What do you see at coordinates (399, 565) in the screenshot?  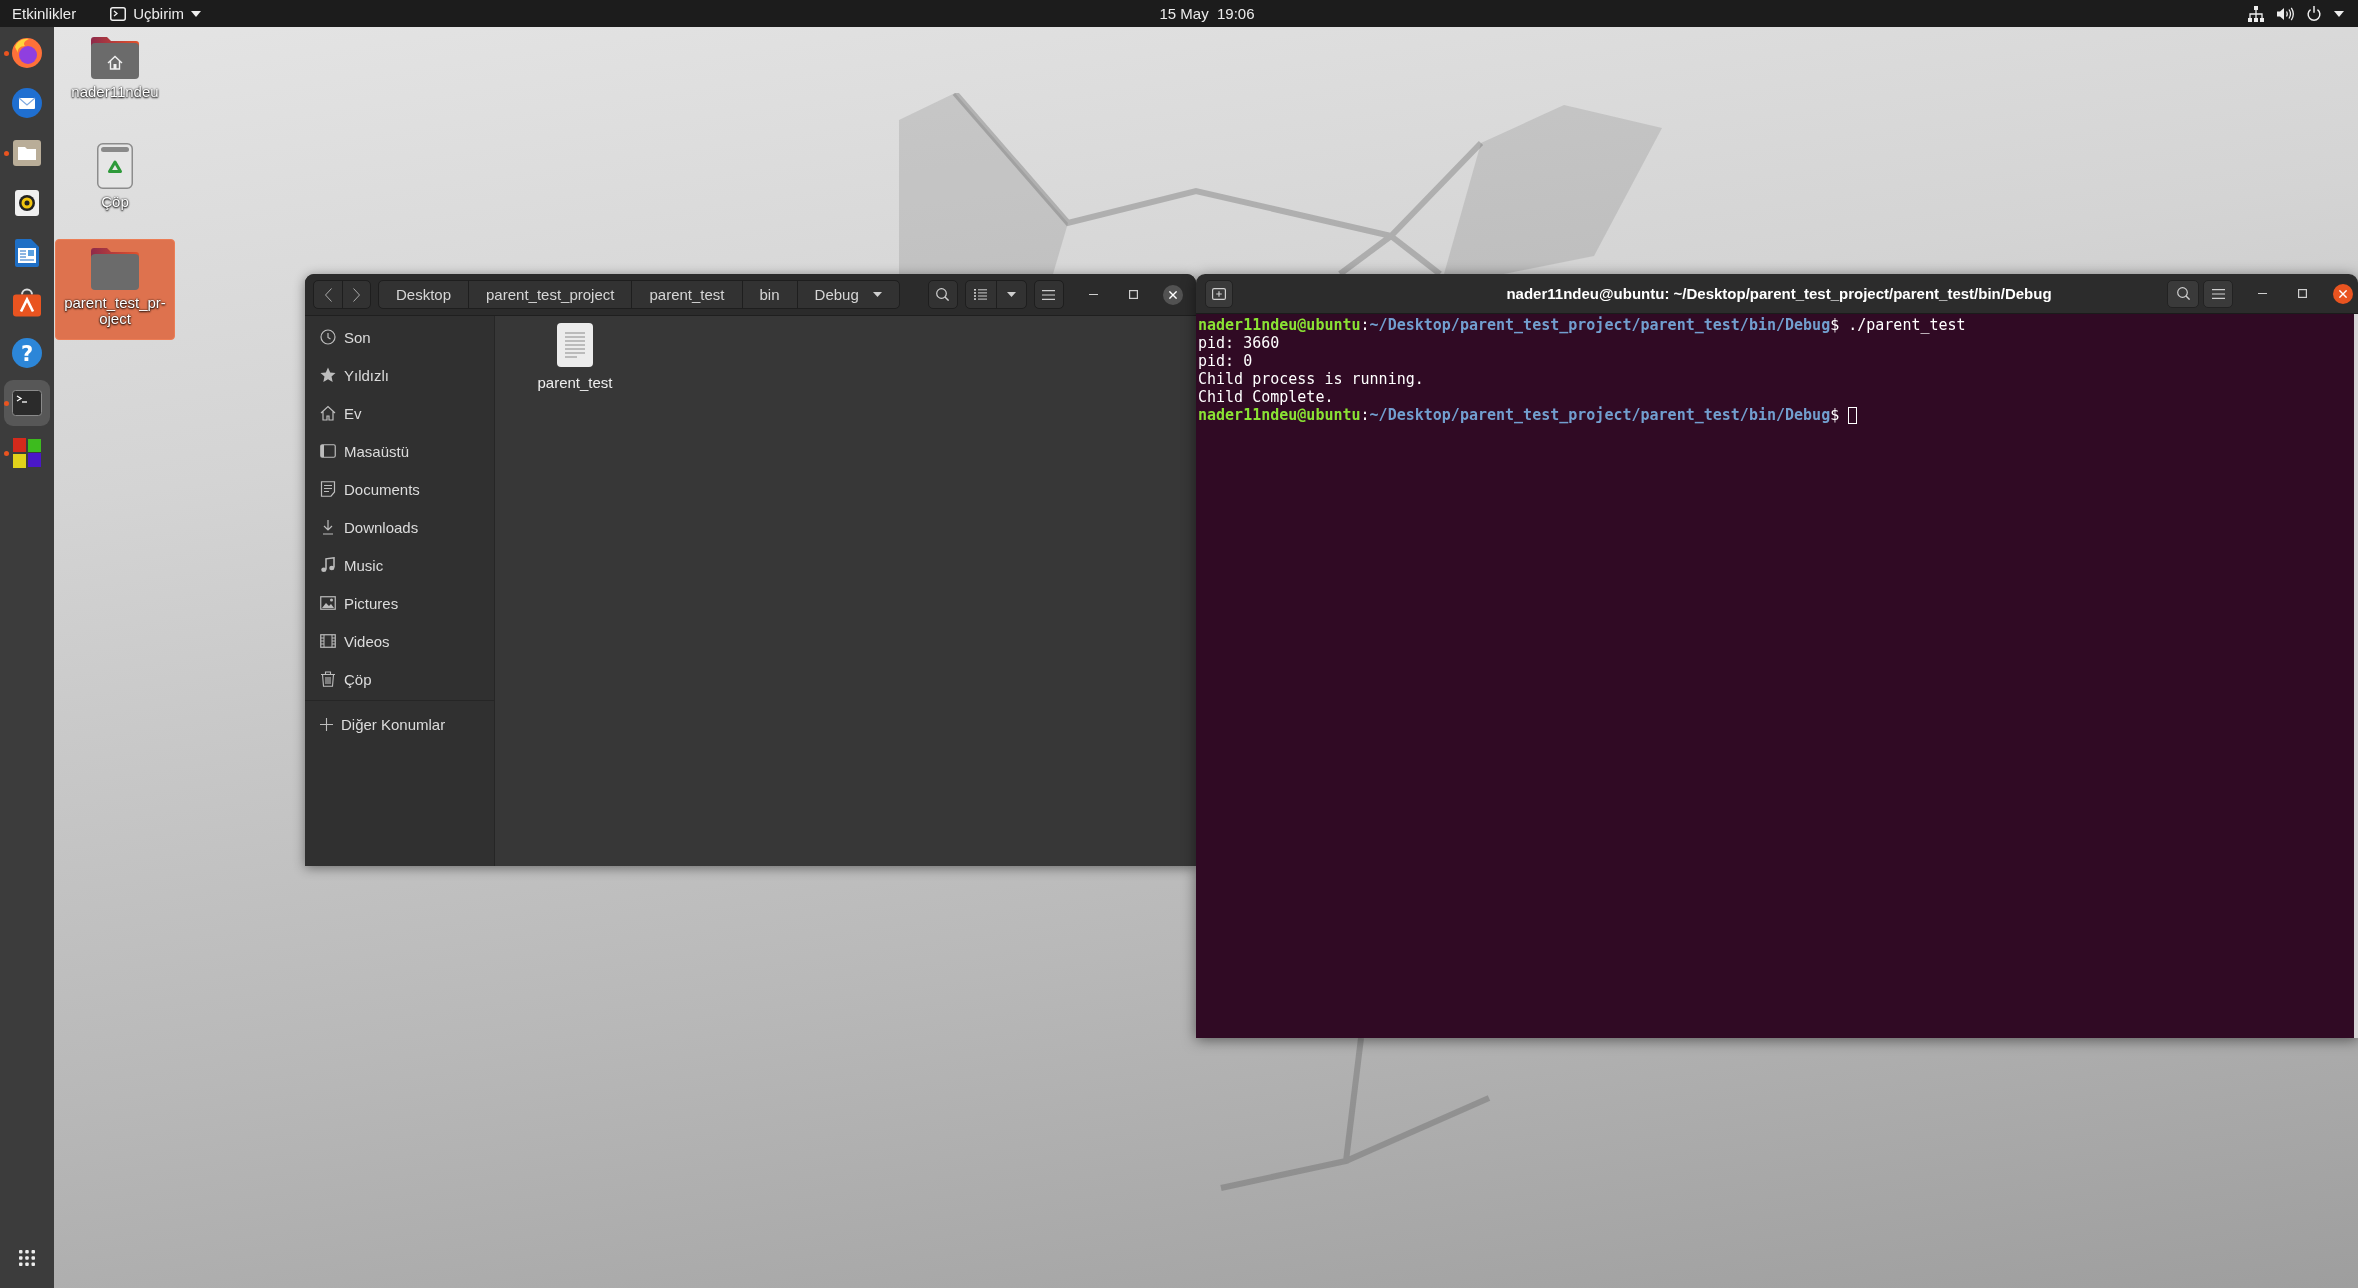 I see `sidebar-item: Music` at bounding box center [399, 565].